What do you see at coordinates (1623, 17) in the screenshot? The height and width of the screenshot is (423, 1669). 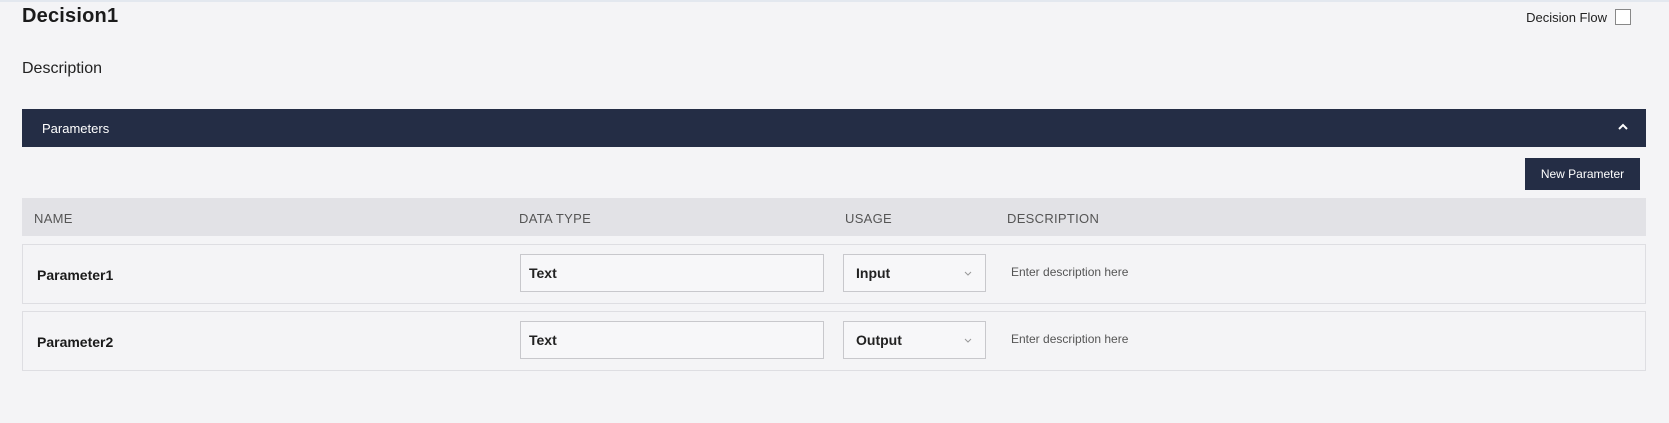 I see `decision-flow-checkbox` at bounding box center [1623, 17].